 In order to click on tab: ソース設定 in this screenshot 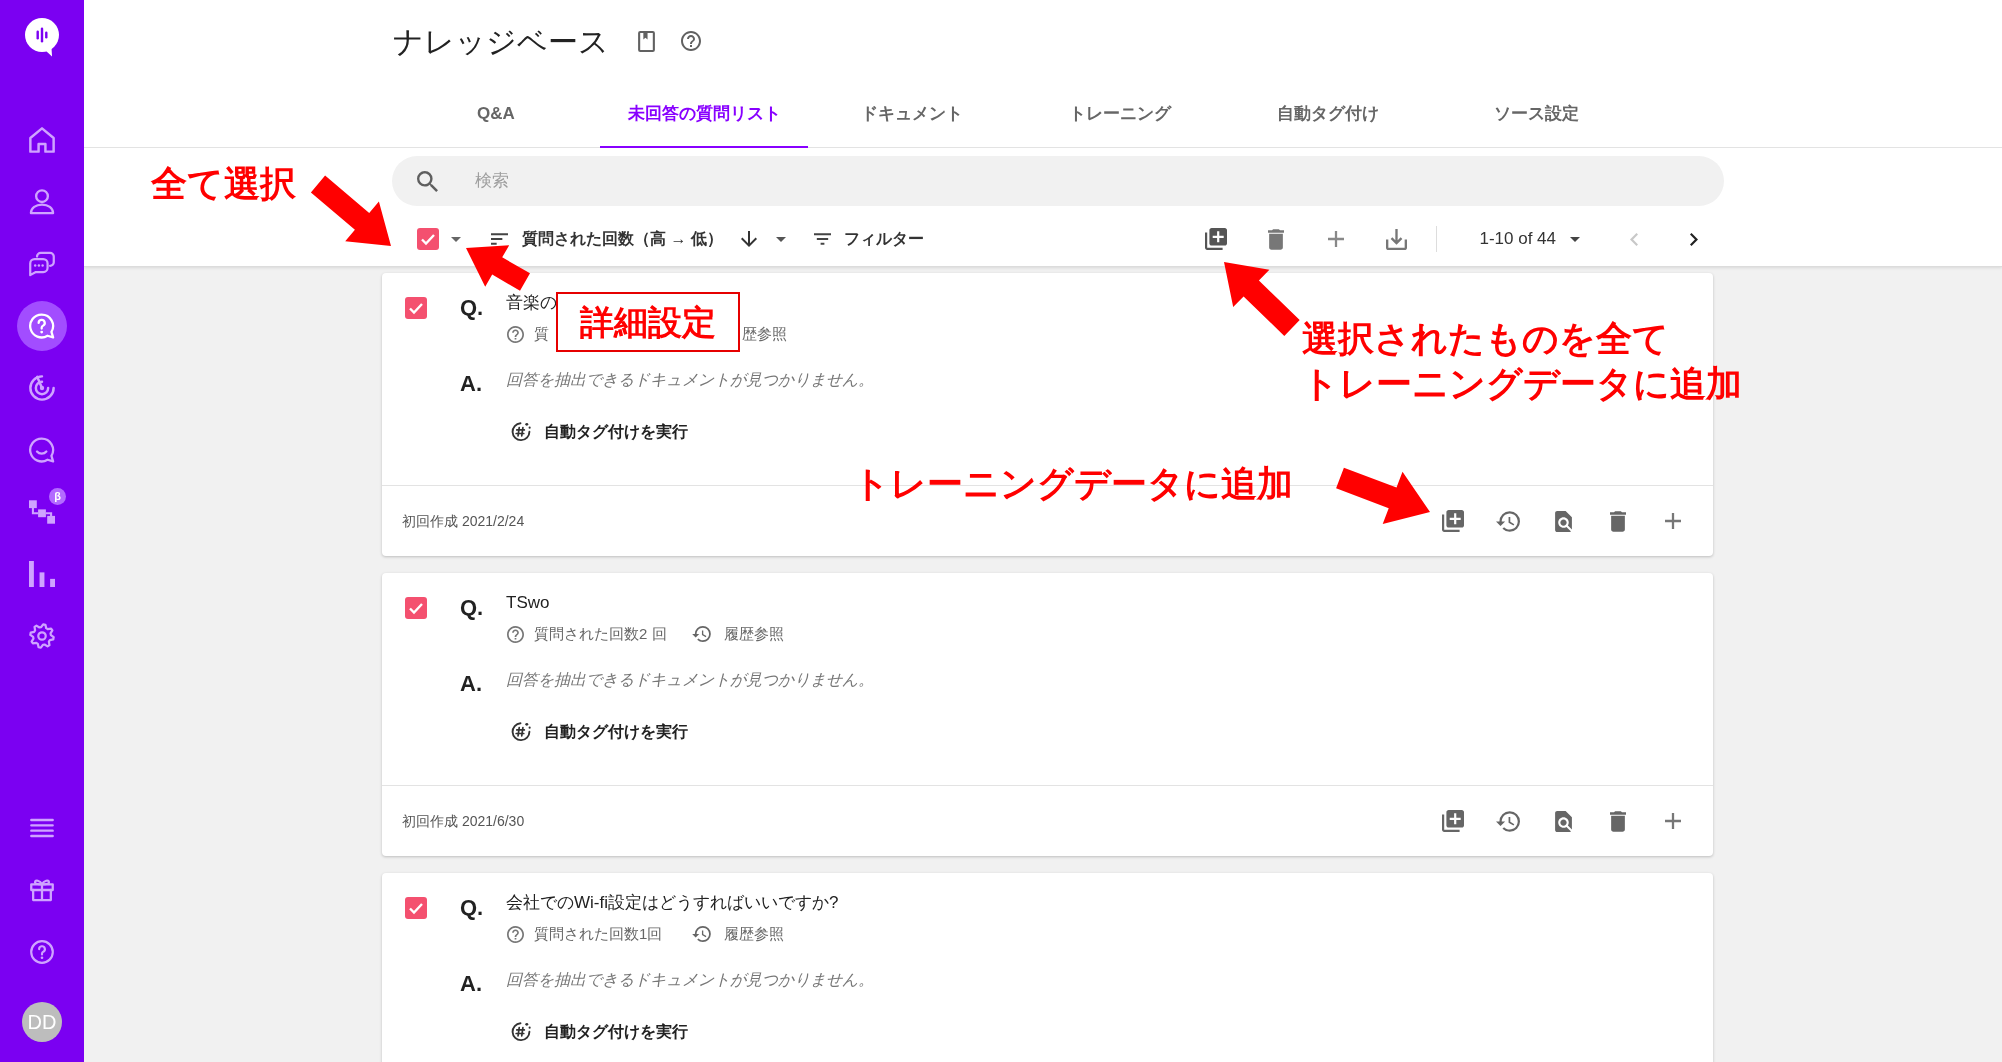, I will do `click(1536, 115)`.